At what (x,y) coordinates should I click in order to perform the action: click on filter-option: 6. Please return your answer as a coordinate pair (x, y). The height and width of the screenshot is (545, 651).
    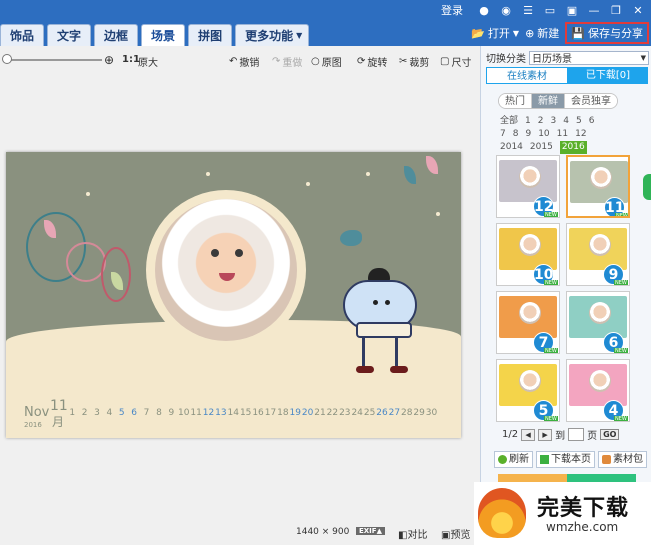
    Looking at the image, I should click on (592, 121).